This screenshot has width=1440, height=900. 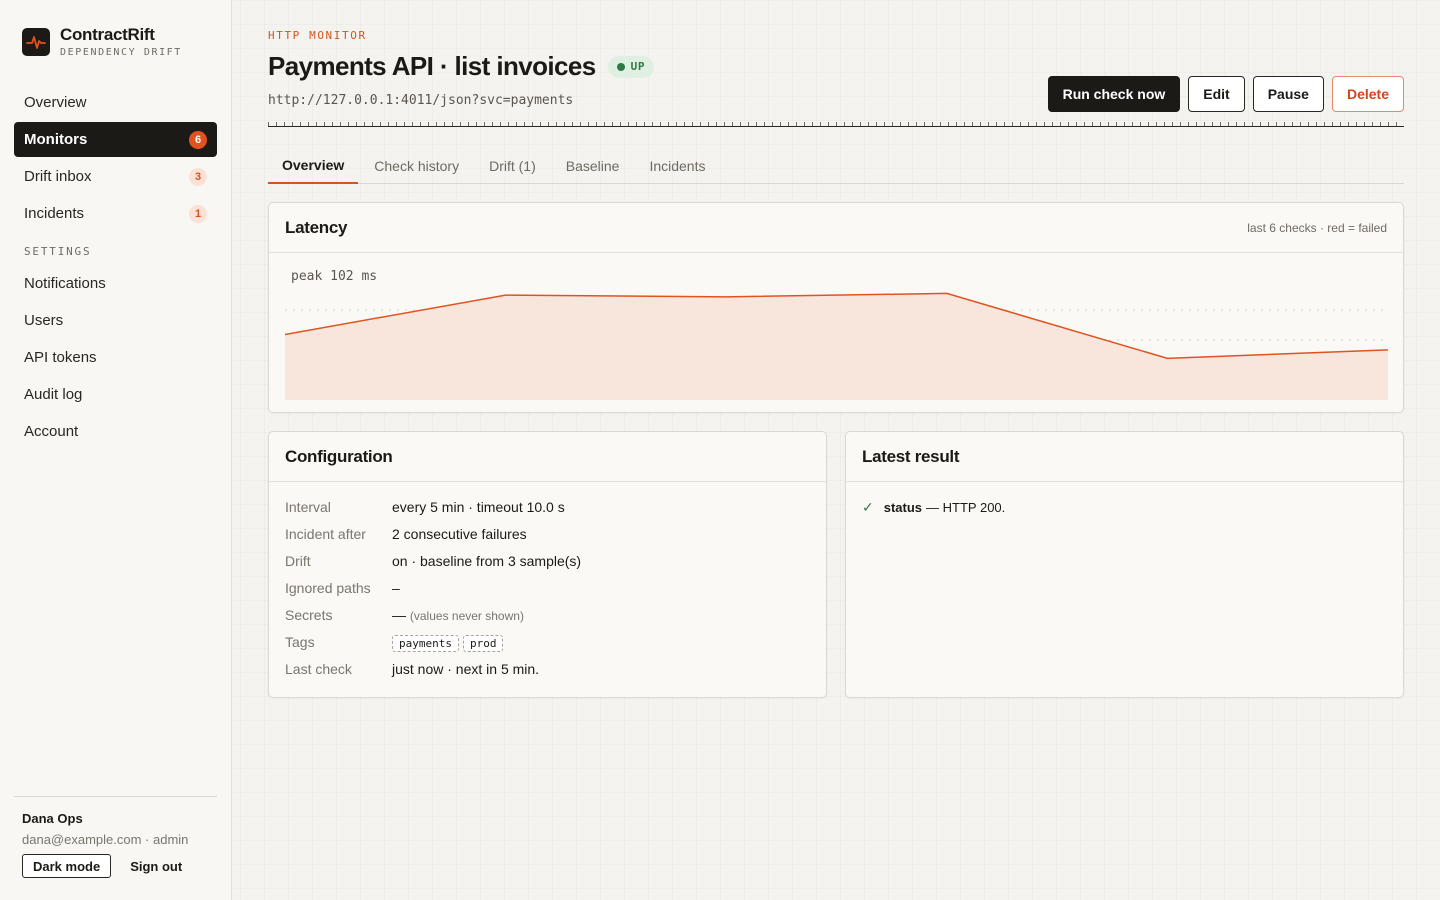 I want to click on latency-area, so click(x=836, y=346).